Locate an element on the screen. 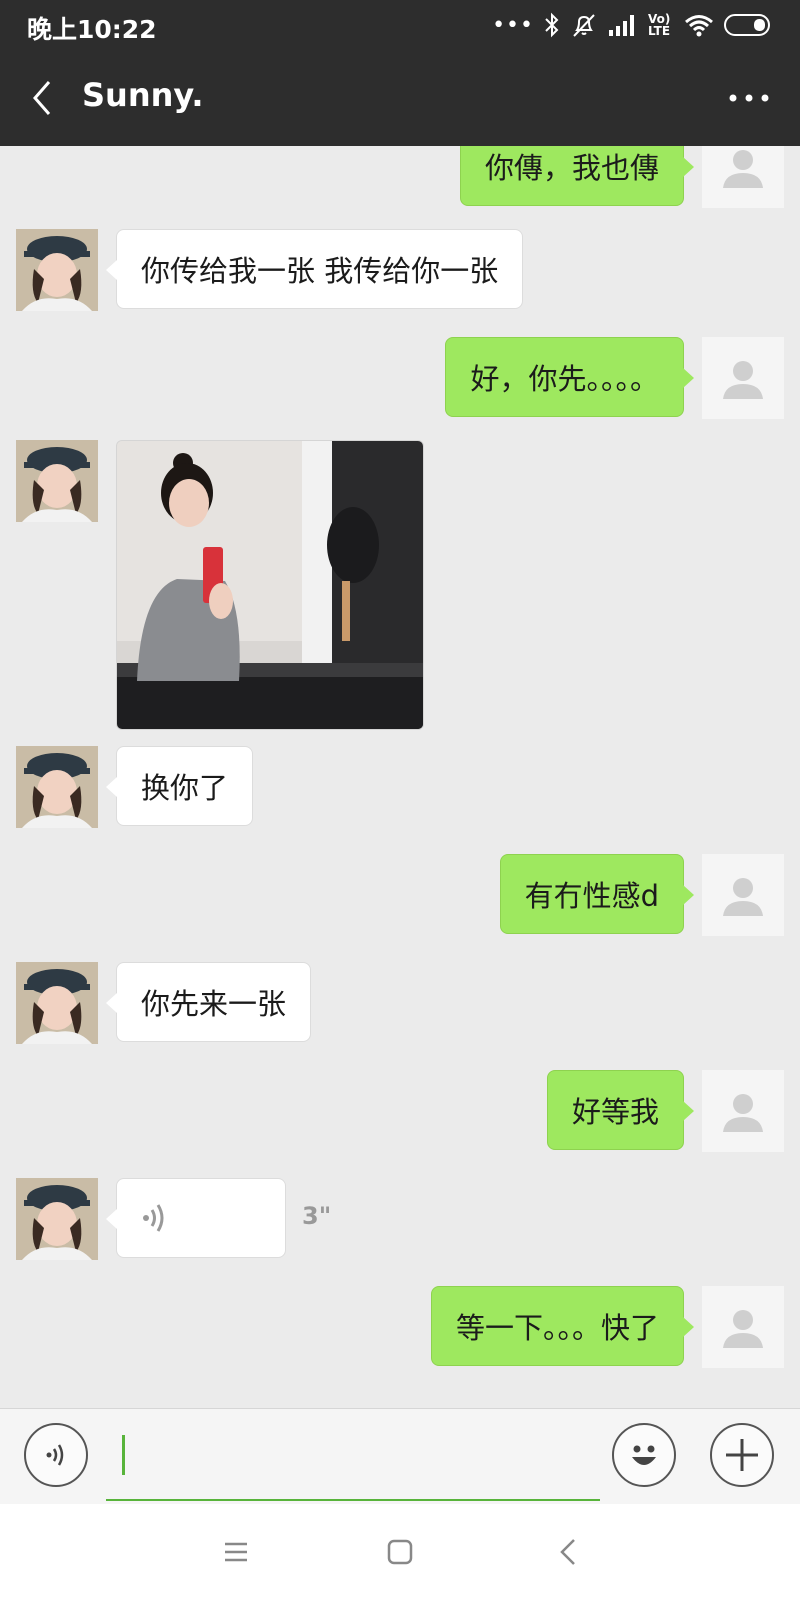 This screenshot has width=800, height=1600. voice-duration: 3" is located at coordinates (317, 1216).